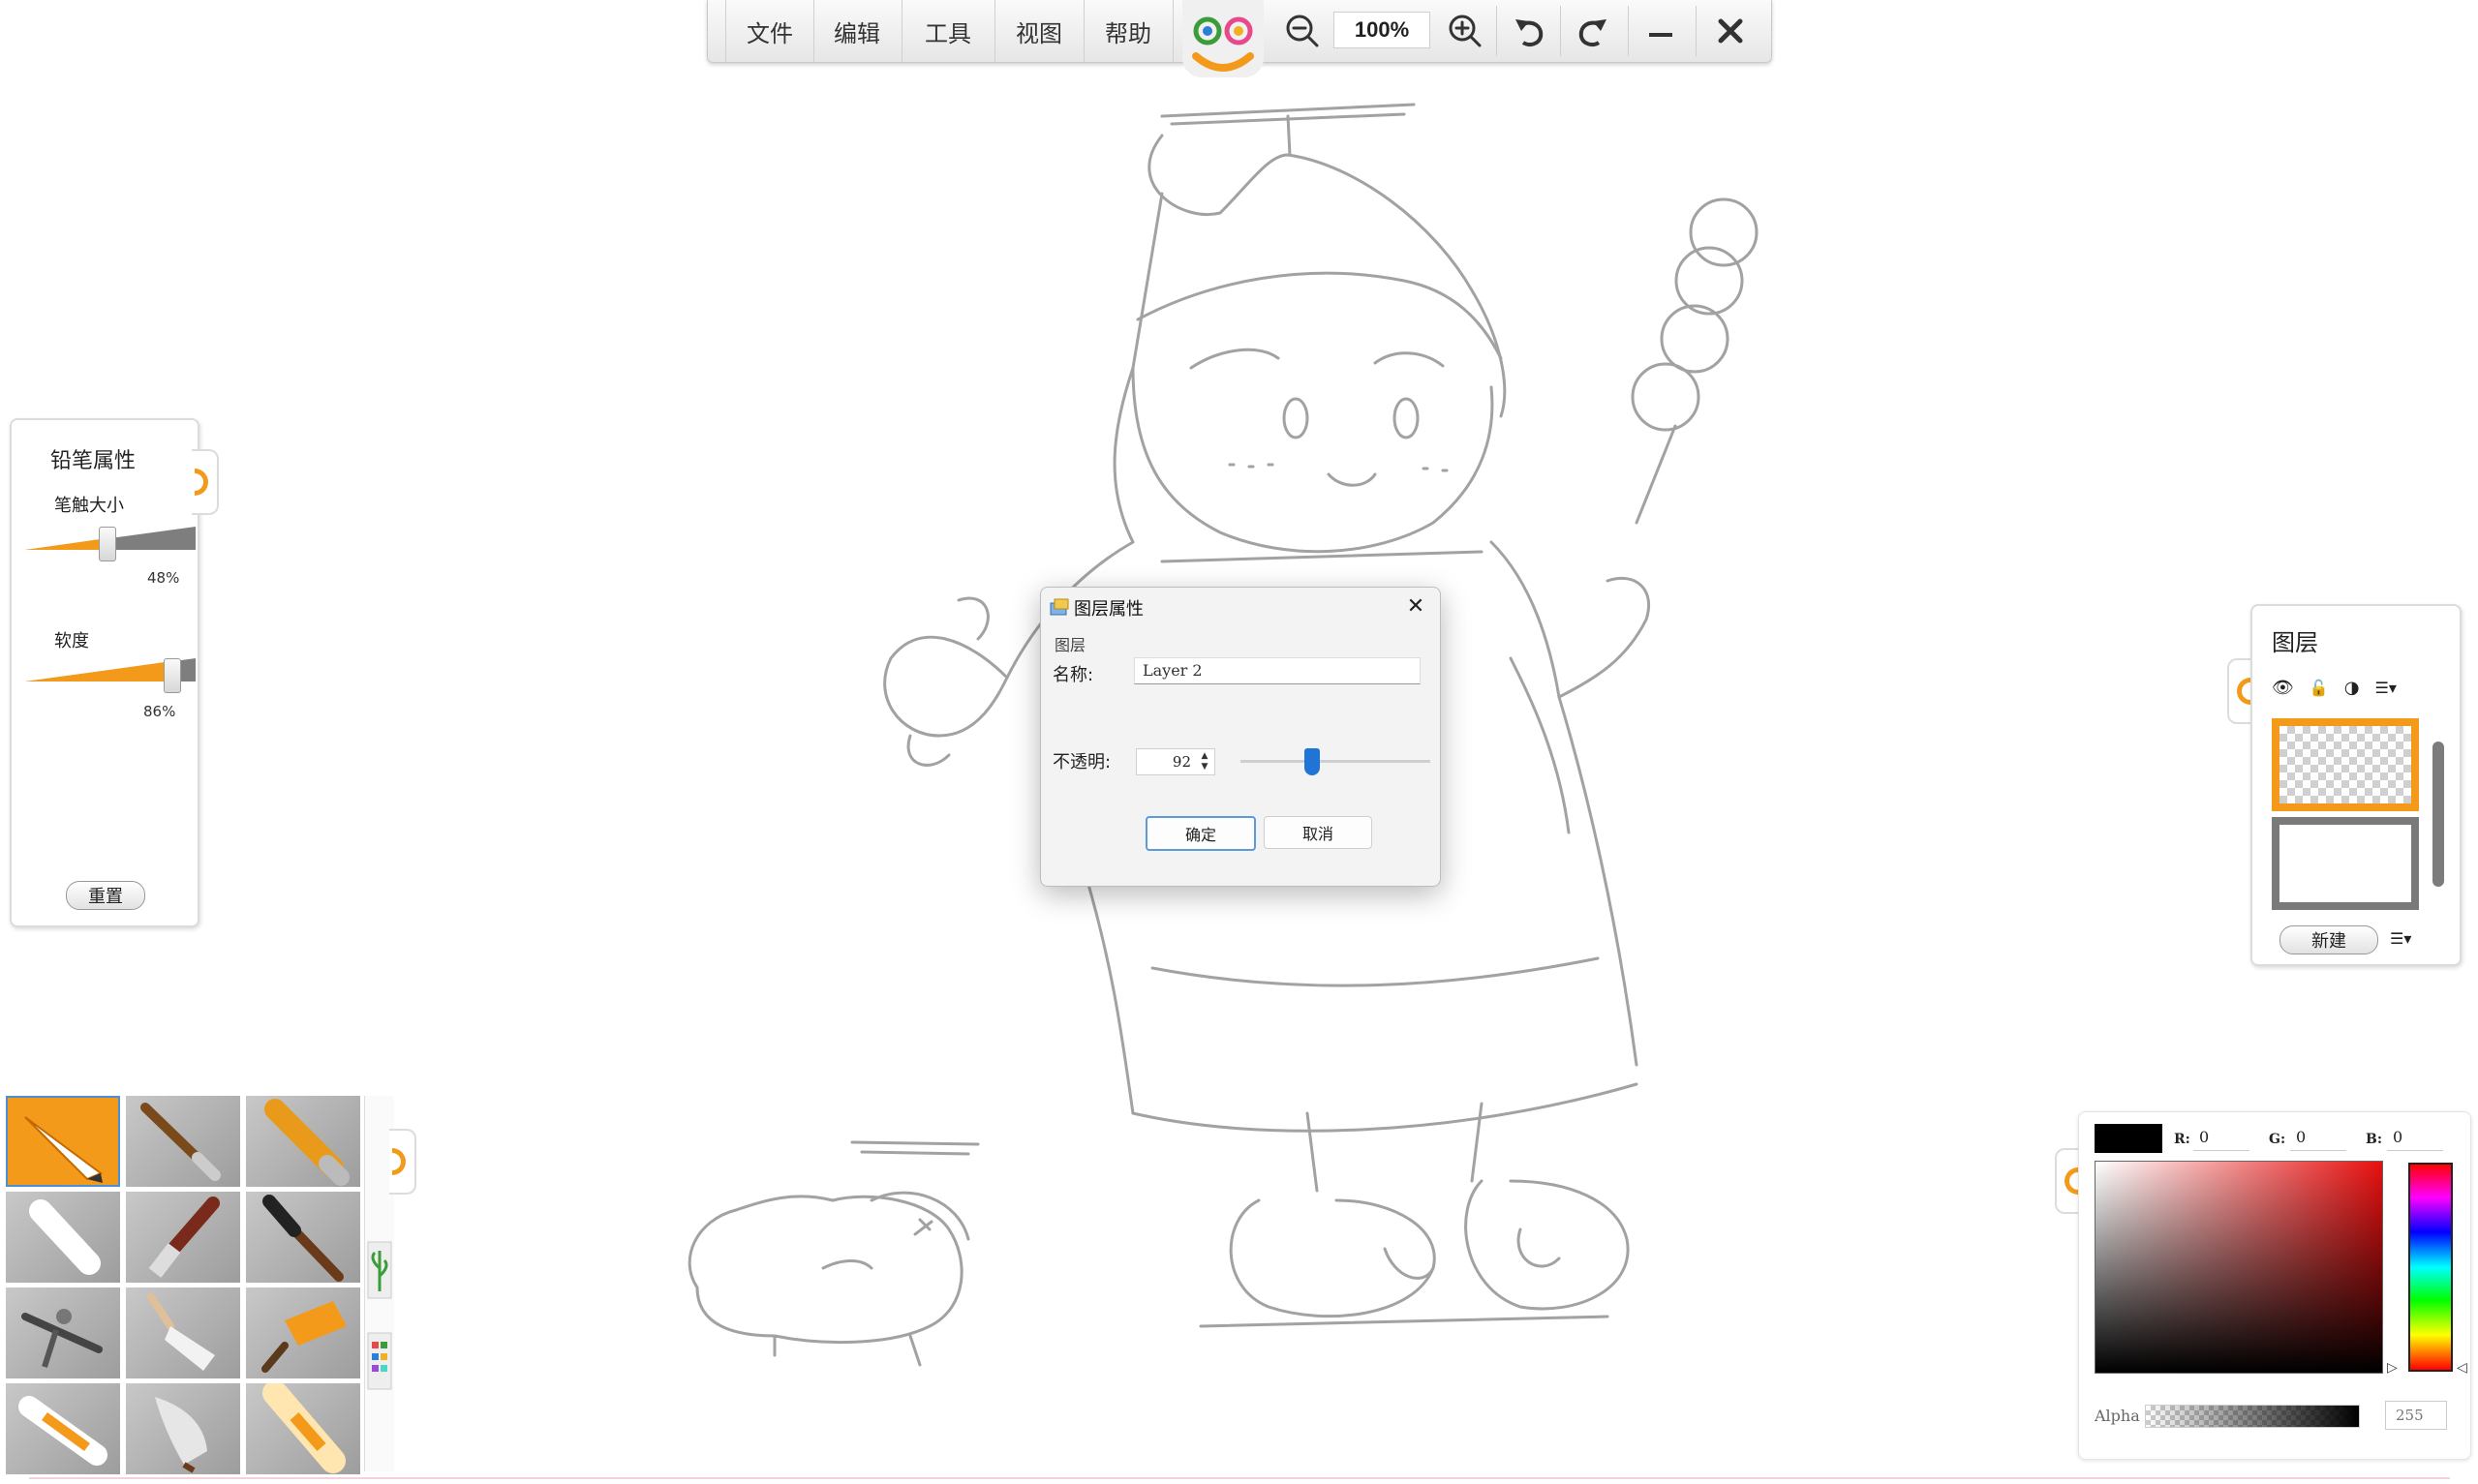  I want to click on brush-pencil, so click(63, 1141).